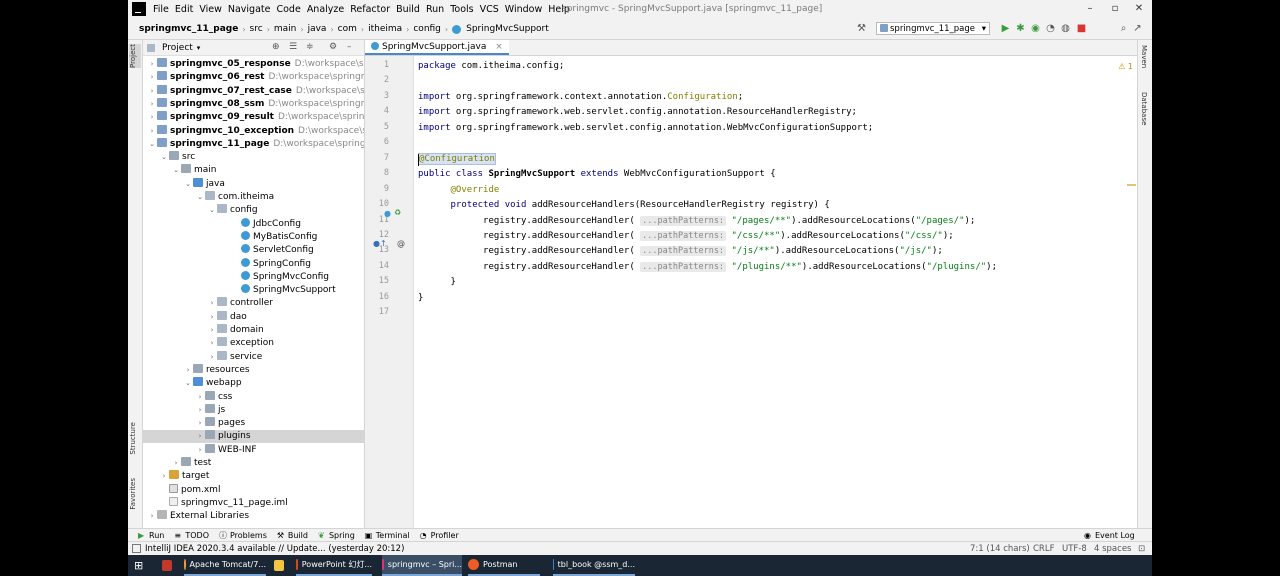 The width and height of the screenshot is (1280, 576). What do you see at coordinates (135, 56) in the screenshot?
I see `project-tool-tab: Project` at bounding box center [135, 56].